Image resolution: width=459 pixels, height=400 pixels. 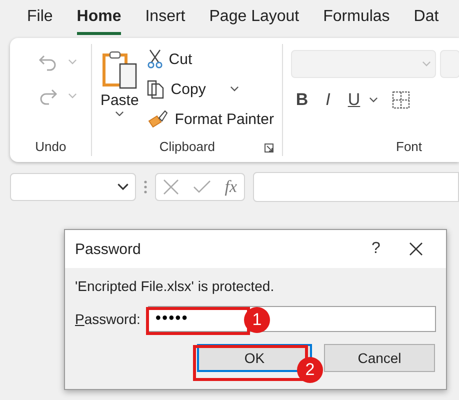 I want to click on dialog-button: Cancel, so click(x=379, y=358).